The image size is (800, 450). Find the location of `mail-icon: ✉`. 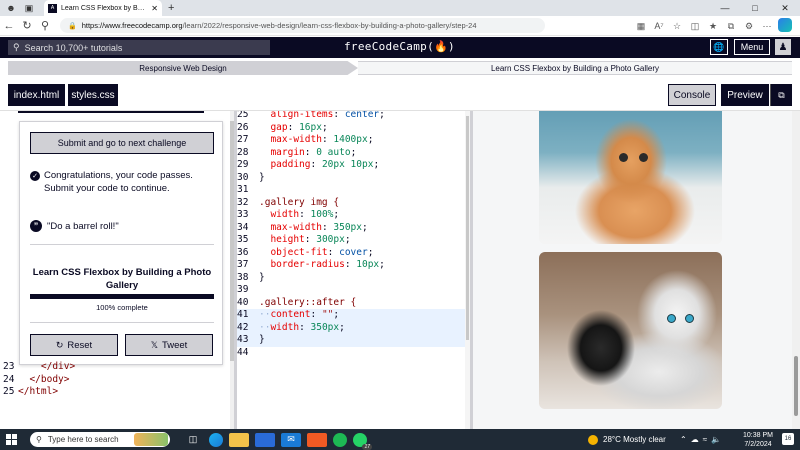

mail-icon: ✉ is located at coordinates (291, 439).